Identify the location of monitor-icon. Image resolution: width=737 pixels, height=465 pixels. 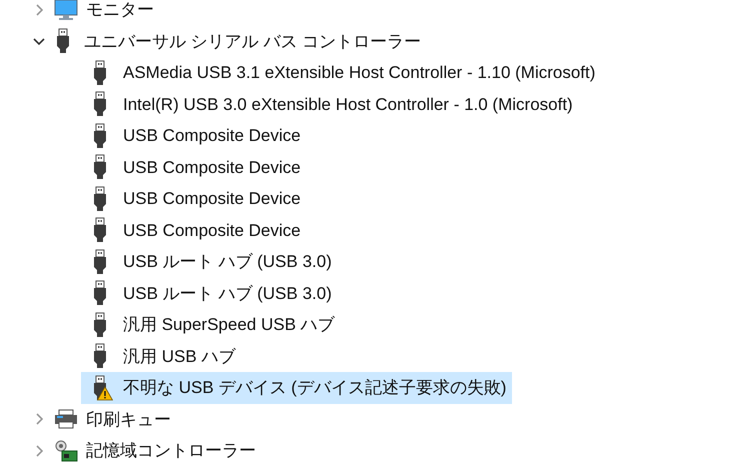
(66, 10).